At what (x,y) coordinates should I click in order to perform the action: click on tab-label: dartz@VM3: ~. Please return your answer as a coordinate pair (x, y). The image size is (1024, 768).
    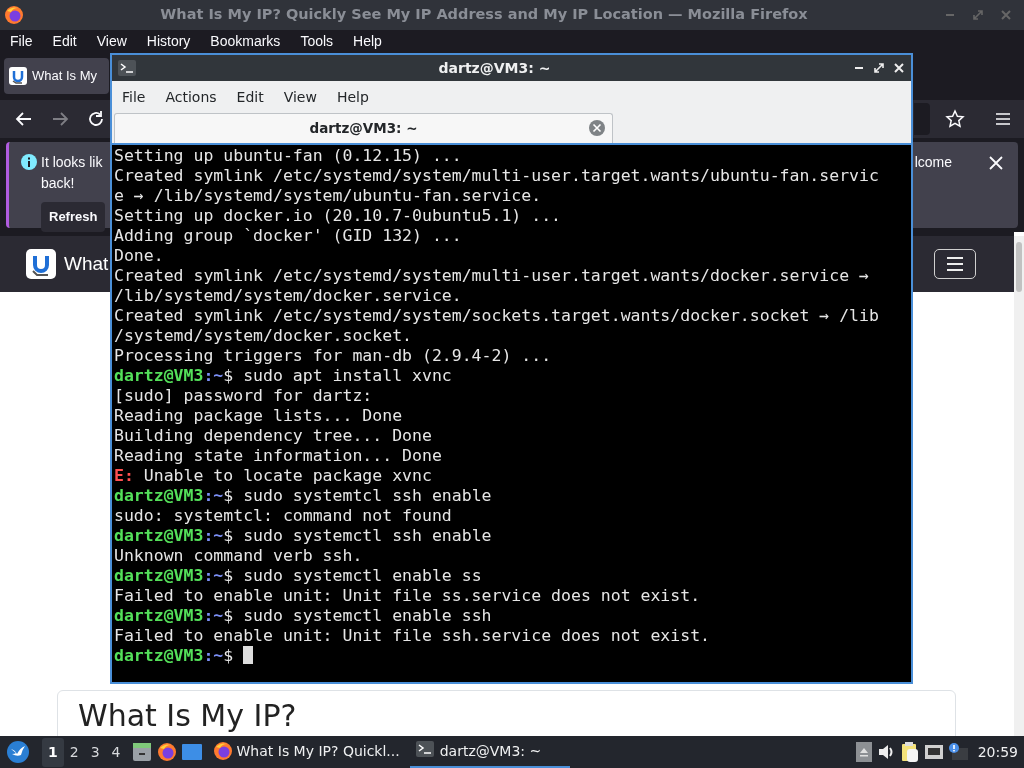
    Looking at the image, I should click on (363, 129).